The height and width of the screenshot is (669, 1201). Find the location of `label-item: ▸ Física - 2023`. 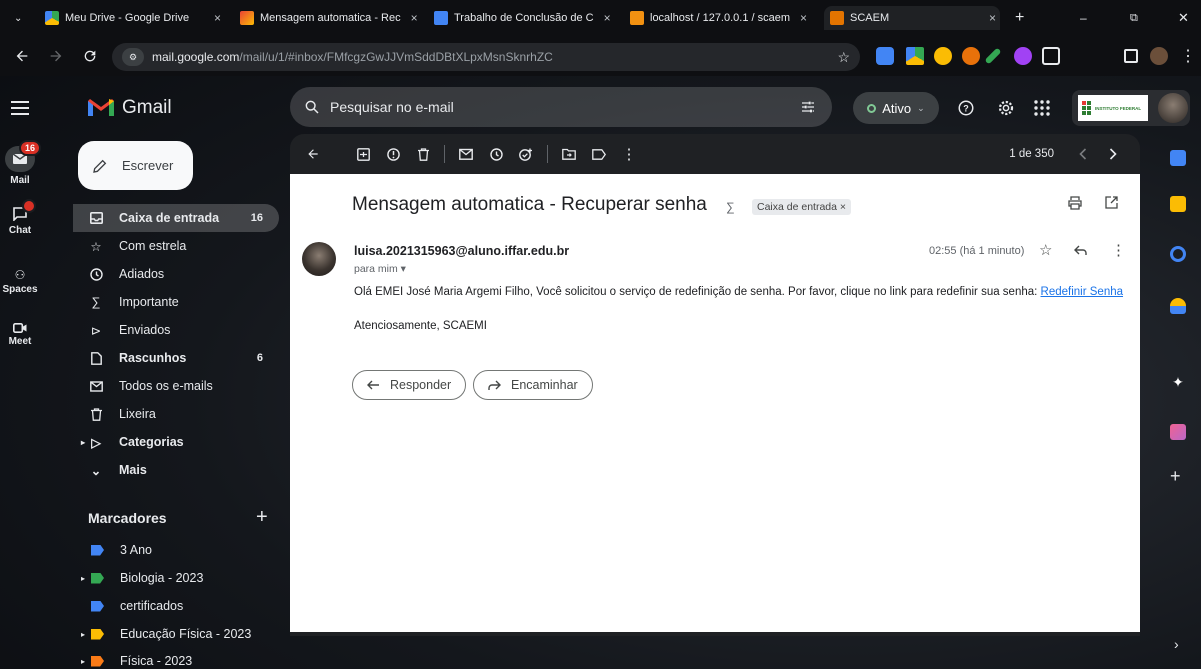

label-item: ▸ Física - 2023 is located at coordinates (176, 658).